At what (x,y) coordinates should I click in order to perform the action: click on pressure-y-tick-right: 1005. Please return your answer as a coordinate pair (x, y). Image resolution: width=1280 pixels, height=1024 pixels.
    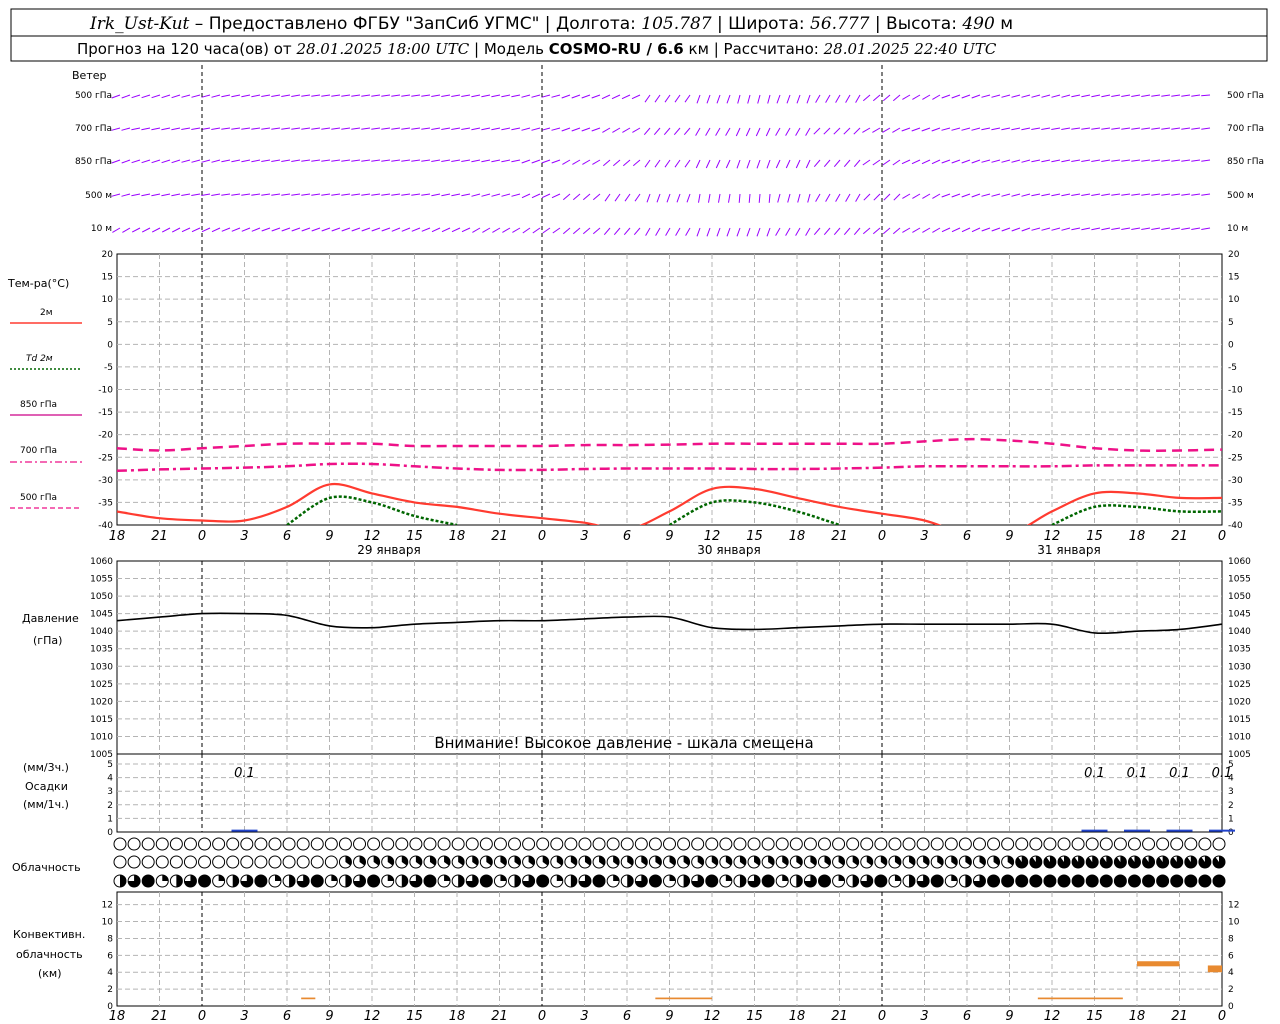
    Looking at the image, I should click on (1239, 755).